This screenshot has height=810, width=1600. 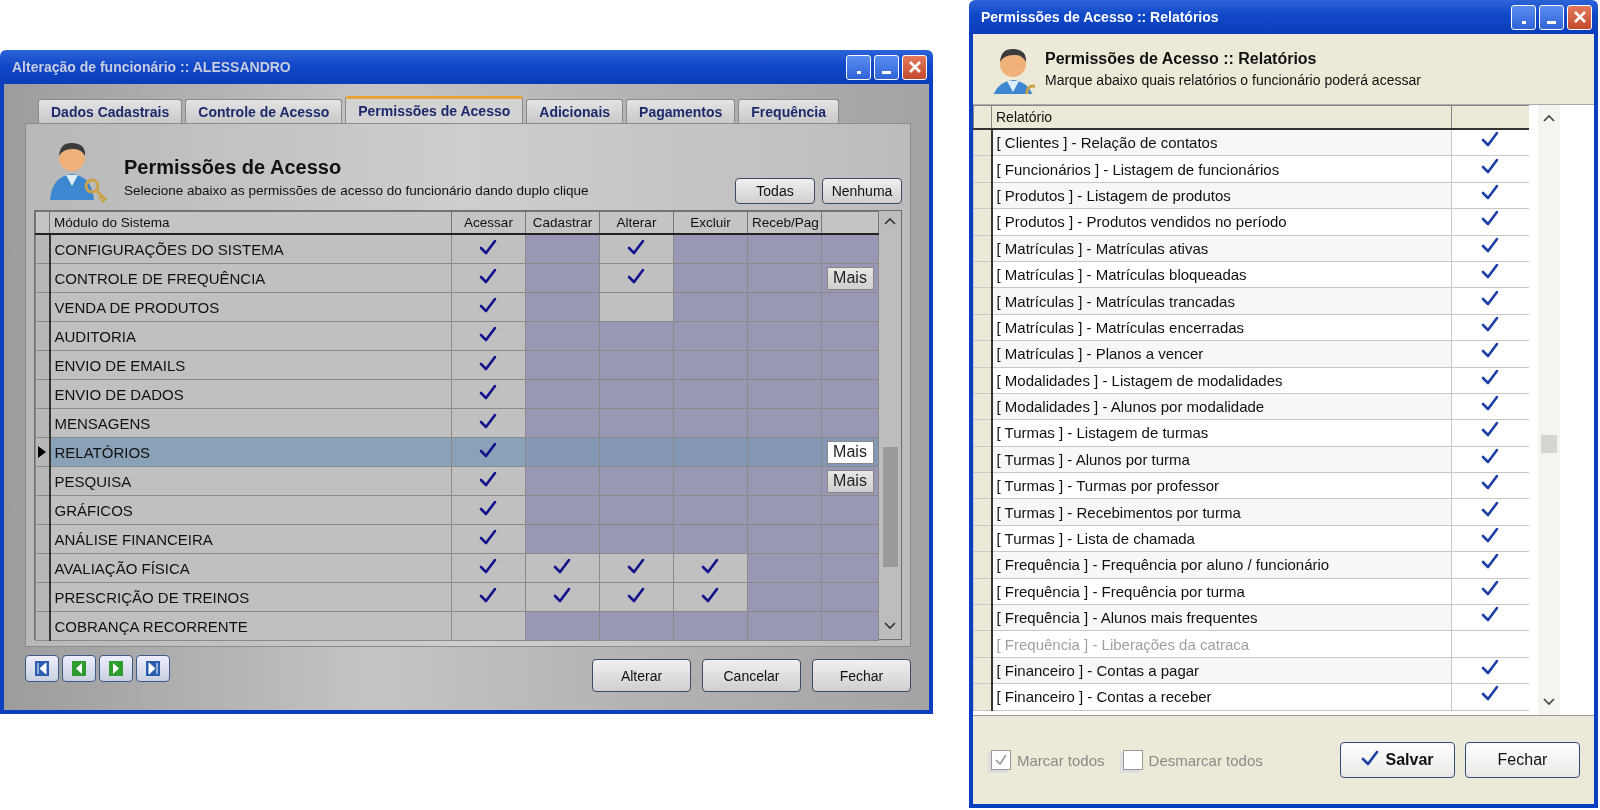 I want to click on report-cell: [ Matrículas ] - Matrículas trancadas, so click(x=1221, y=301).